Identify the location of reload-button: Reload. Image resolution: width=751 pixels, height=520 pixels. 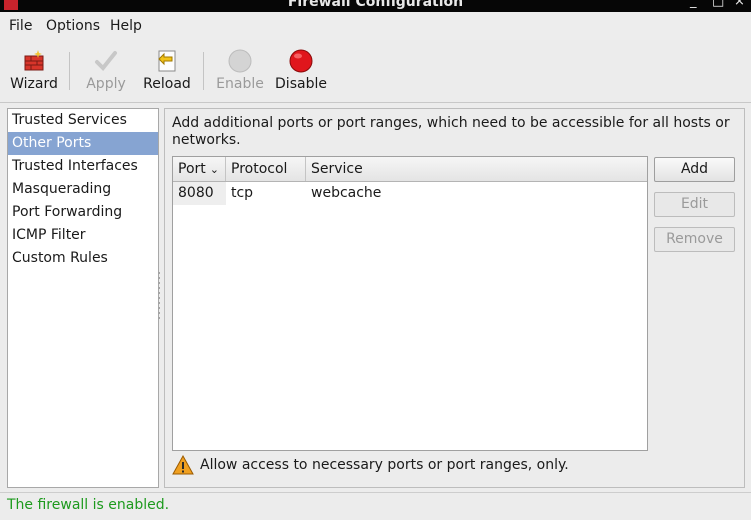
(167, 70).